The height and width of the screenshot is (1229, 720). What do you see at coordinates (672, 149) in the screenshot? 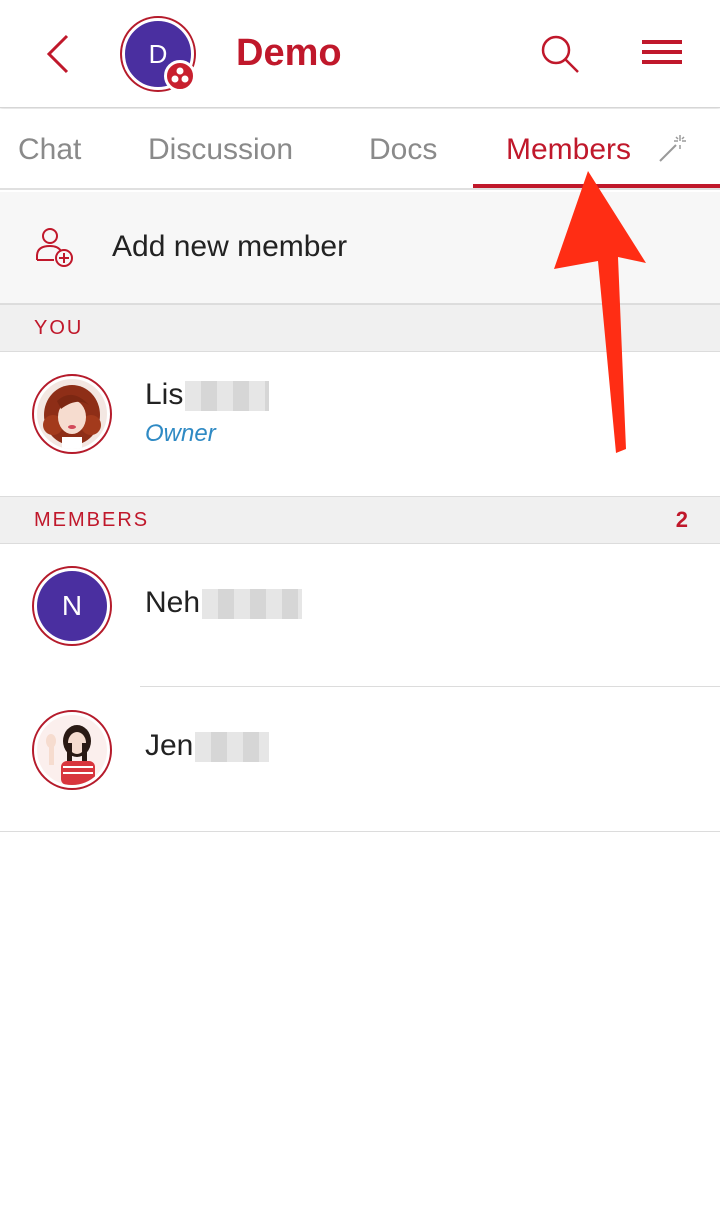
I see `magic-wand-icon` at bounding box center [672, 149].